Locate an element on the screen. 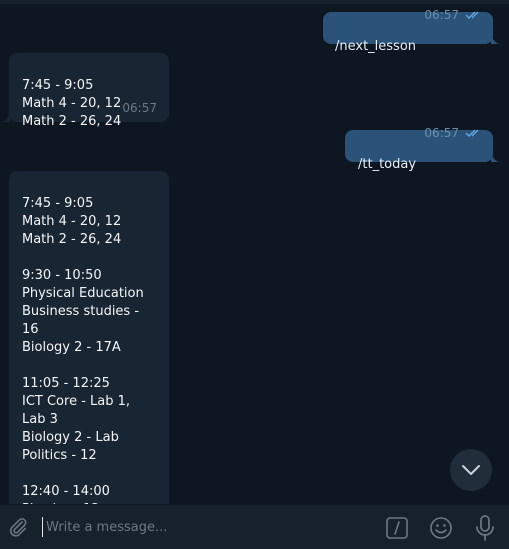 The image size is (509, 549). chevron-down-icon is located at coordinates (471, 470).